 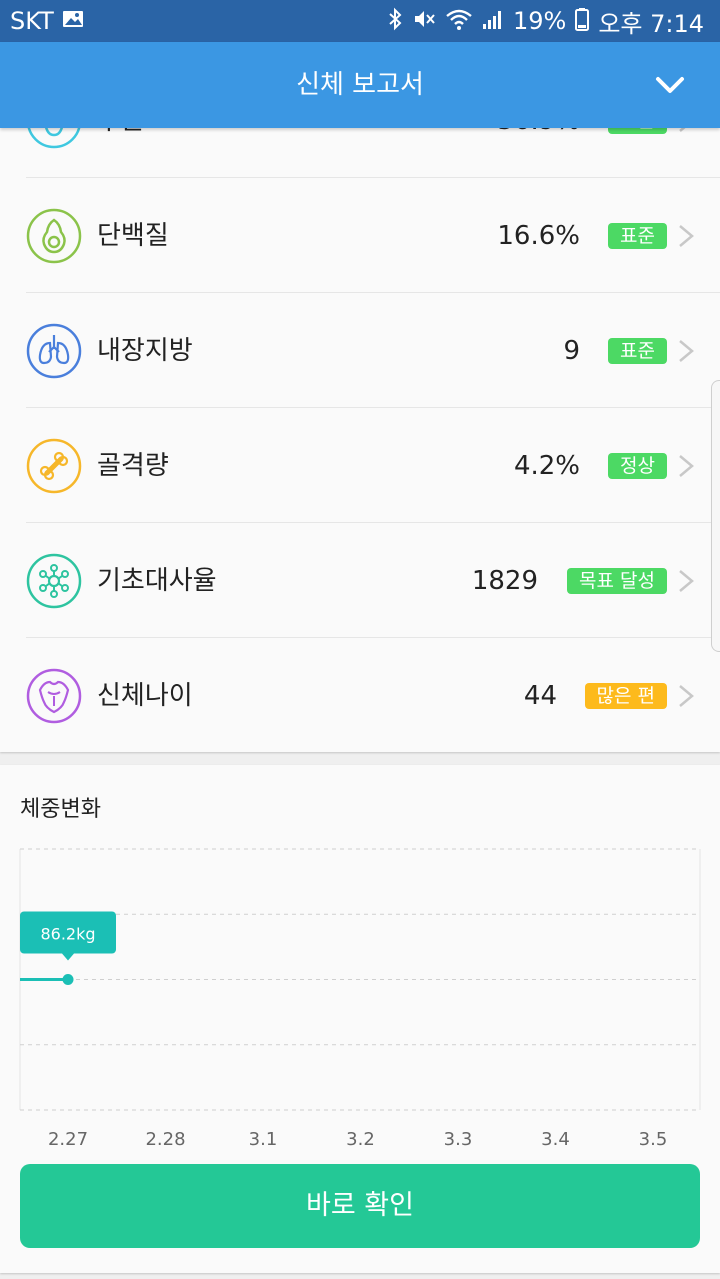 I want to click on x-tick-label: 3.2, so click(x=360, y=1139).